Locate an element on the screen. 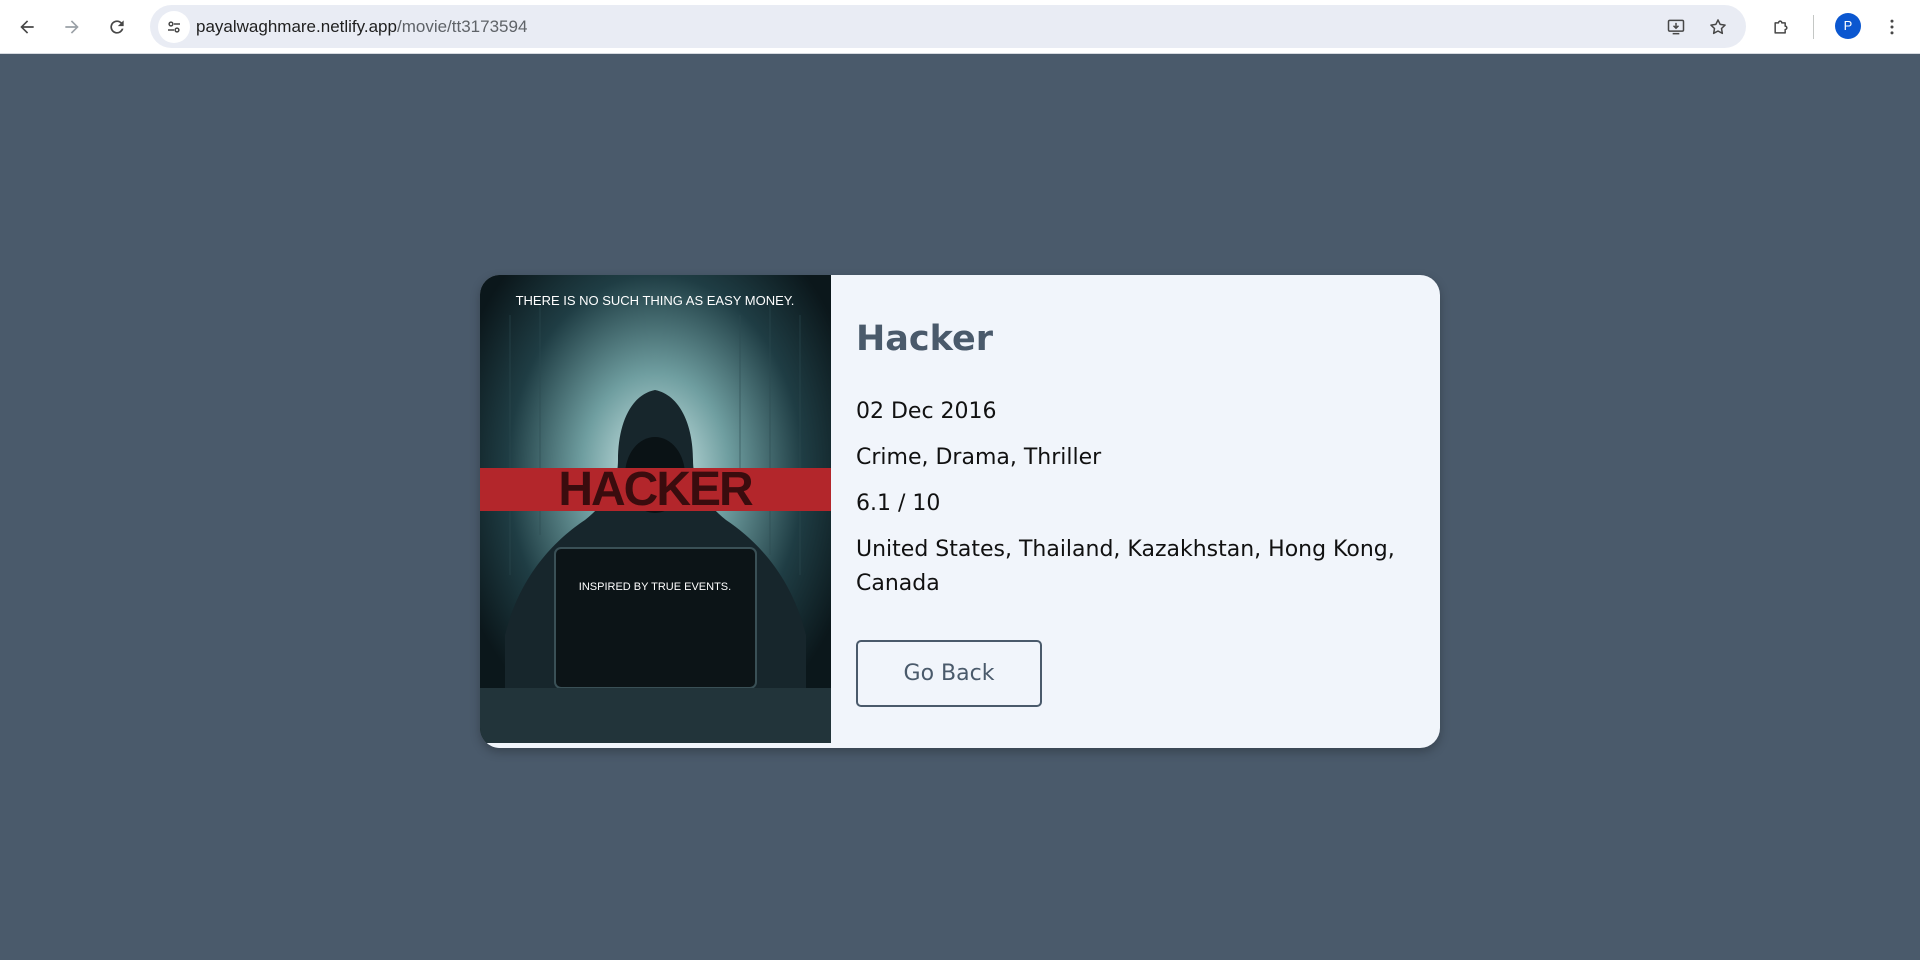 The image size is (1920, 960). reload-icon is located at coordinates (117, 27).